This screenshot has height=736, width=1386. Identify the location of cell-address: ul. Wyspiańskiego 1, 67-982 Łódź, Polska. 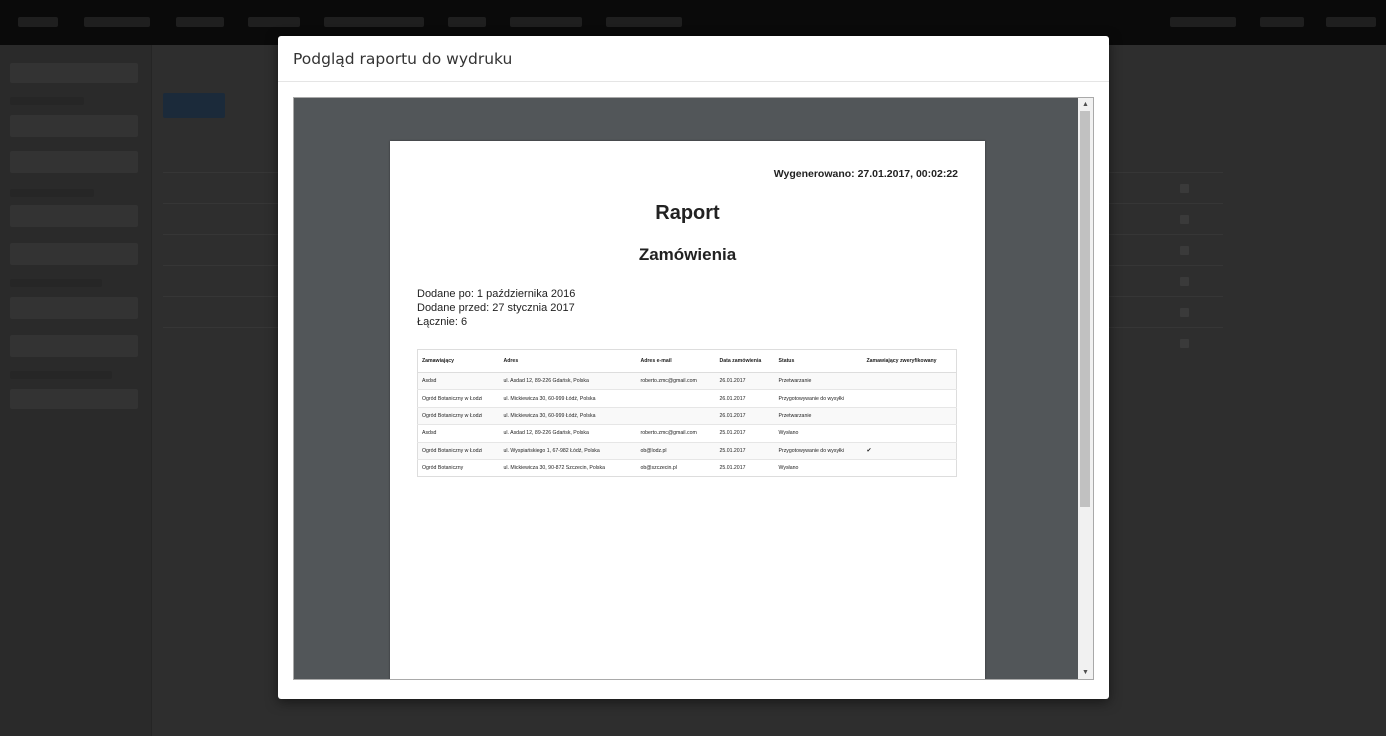
(568, 450).